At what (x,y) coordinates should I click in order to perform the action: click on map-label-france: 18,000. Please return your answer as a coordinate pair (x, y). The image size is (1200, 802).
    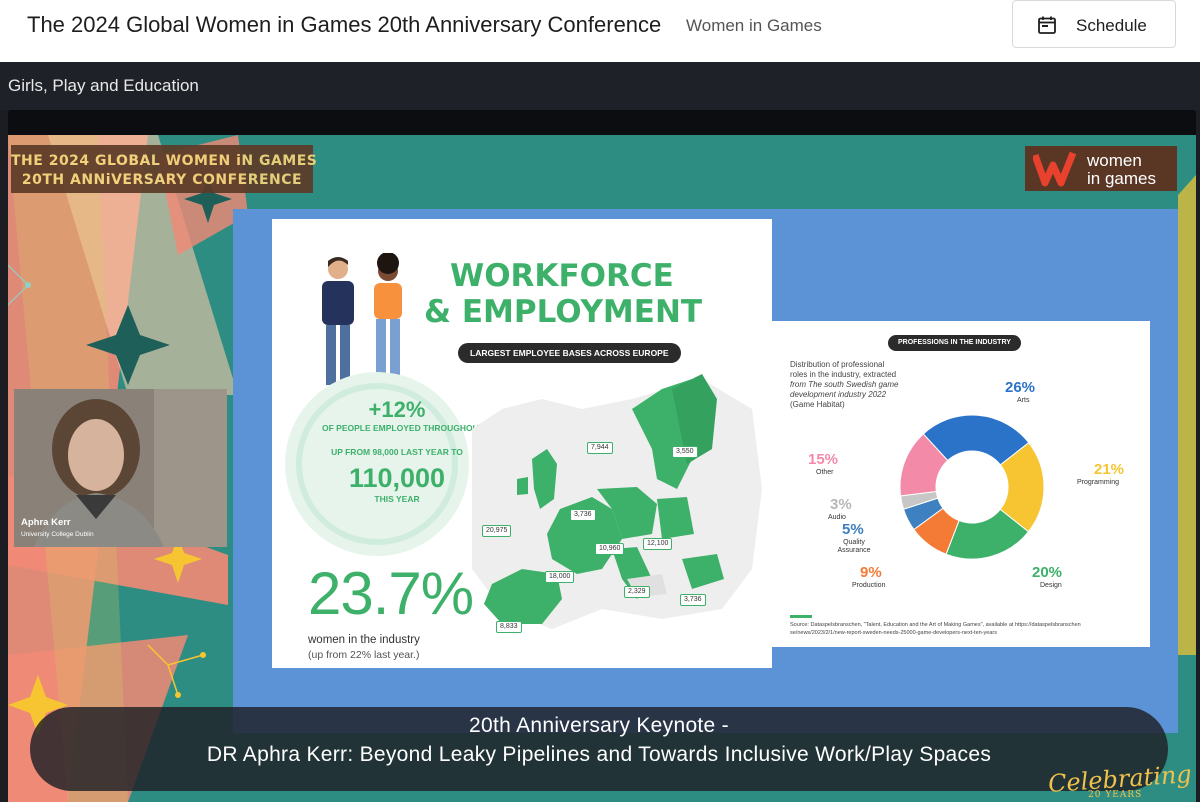
    Looking at the image, I should click on (560, 577).